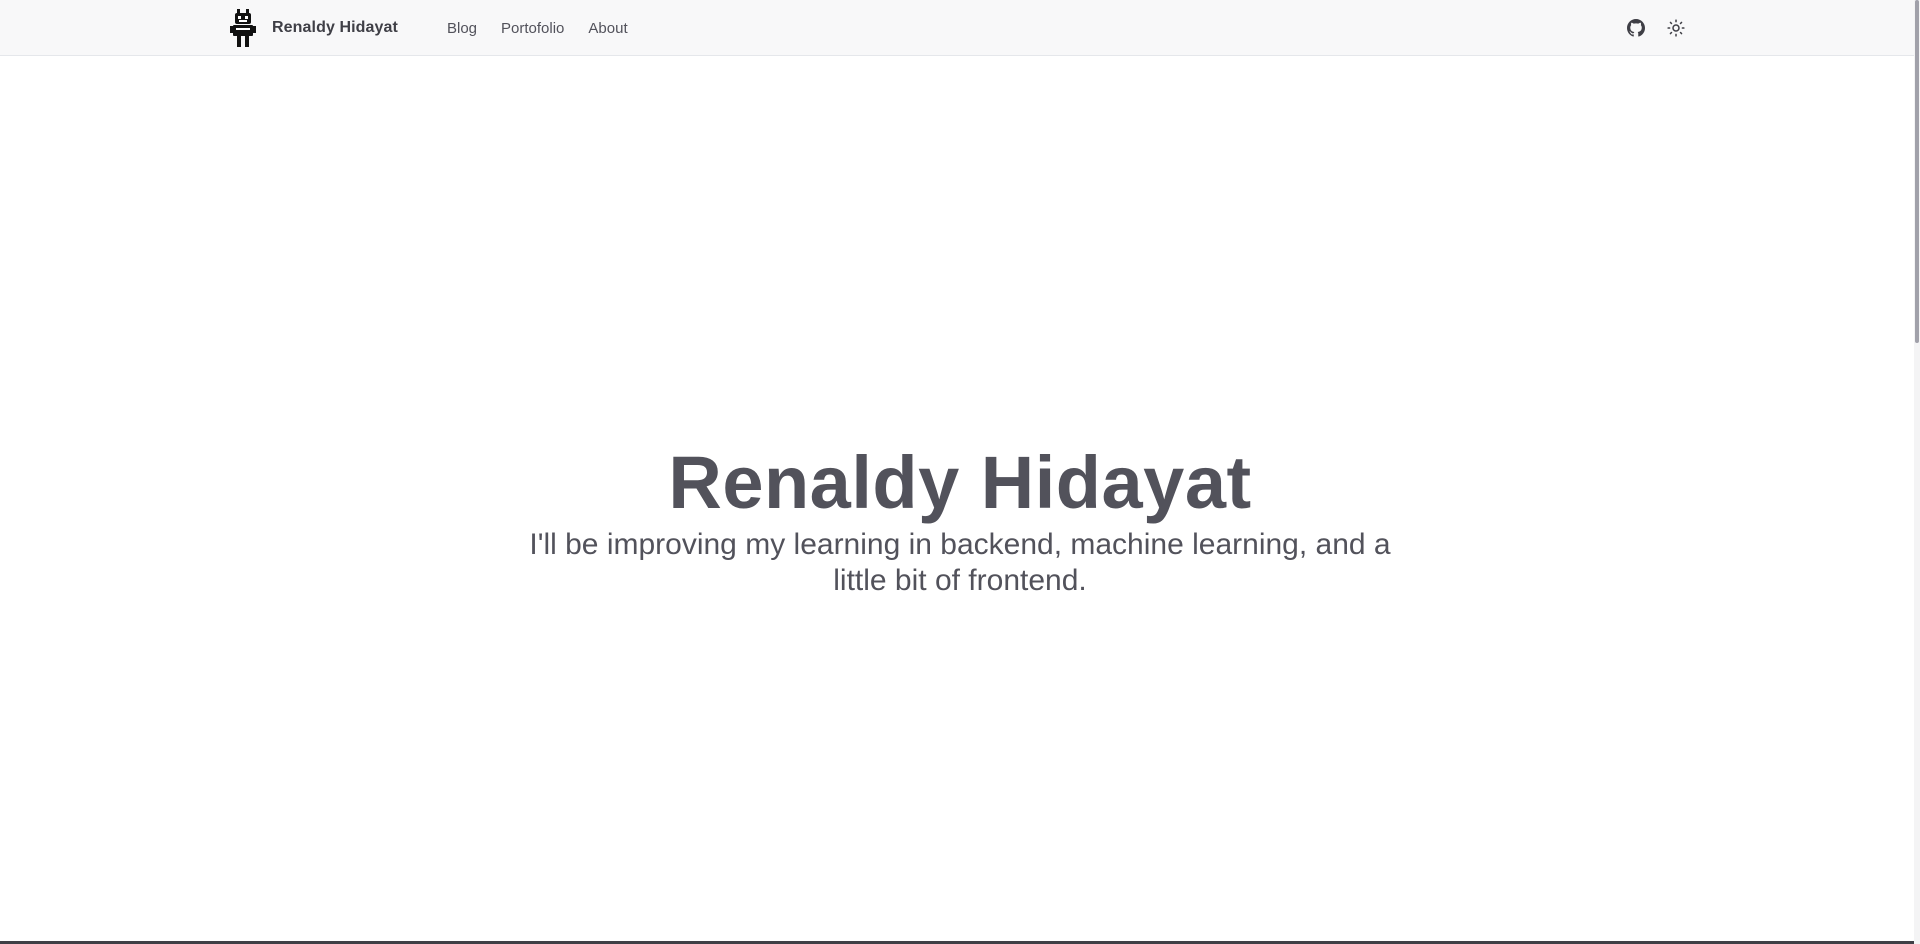  I want to click on main-nav: Blog Portofolio About, so click(549, 28).